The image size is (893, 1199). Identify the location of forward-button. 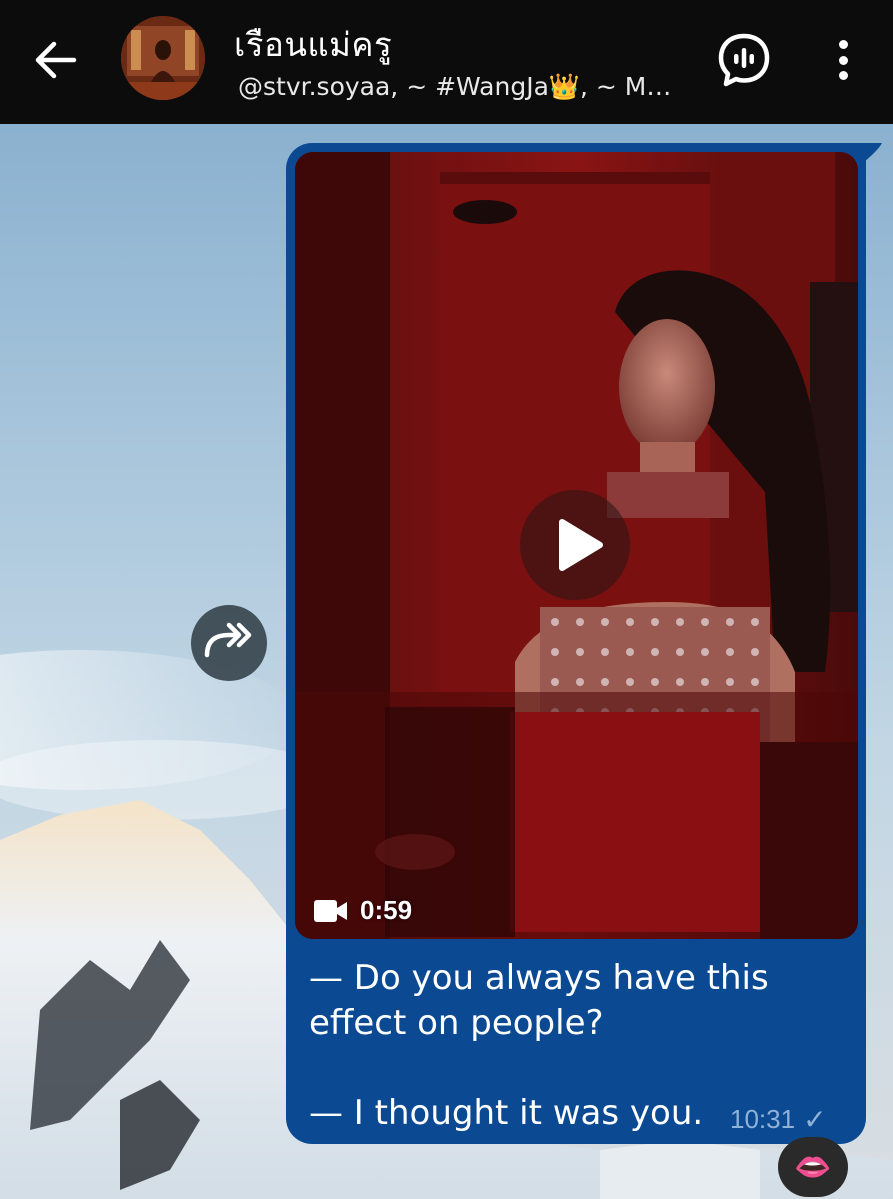
(229, 643).